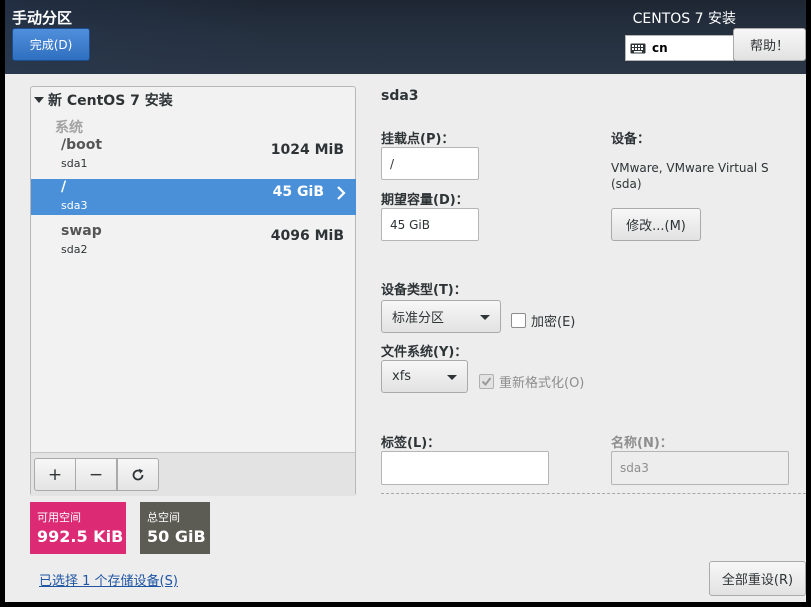  What do you see at coordinates (108, 579) in the screenshot?
I see `selected-storage-devices-link: 已选择 1 个存储设备(S)` at bounding box center [108, 579].